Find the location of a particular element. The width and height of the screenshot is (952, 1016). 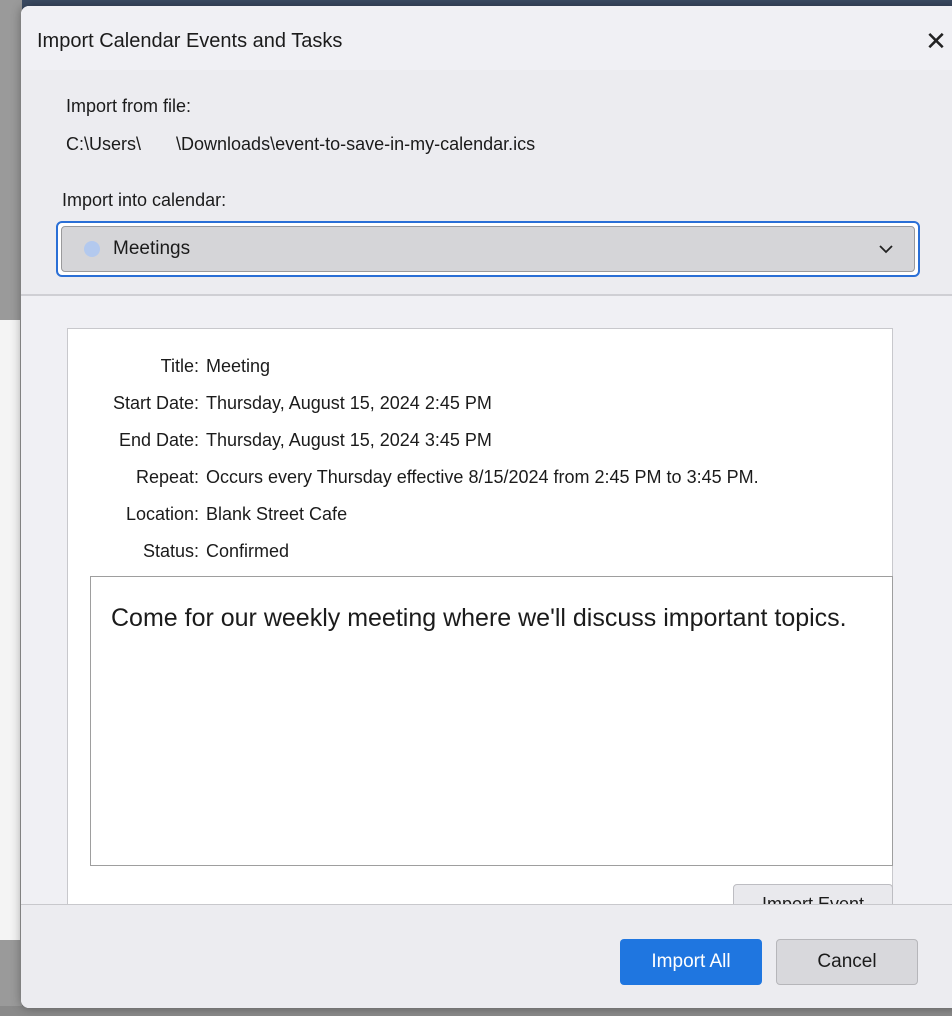

calendar-select-field: Meetings is located at coordinates (488, 249).